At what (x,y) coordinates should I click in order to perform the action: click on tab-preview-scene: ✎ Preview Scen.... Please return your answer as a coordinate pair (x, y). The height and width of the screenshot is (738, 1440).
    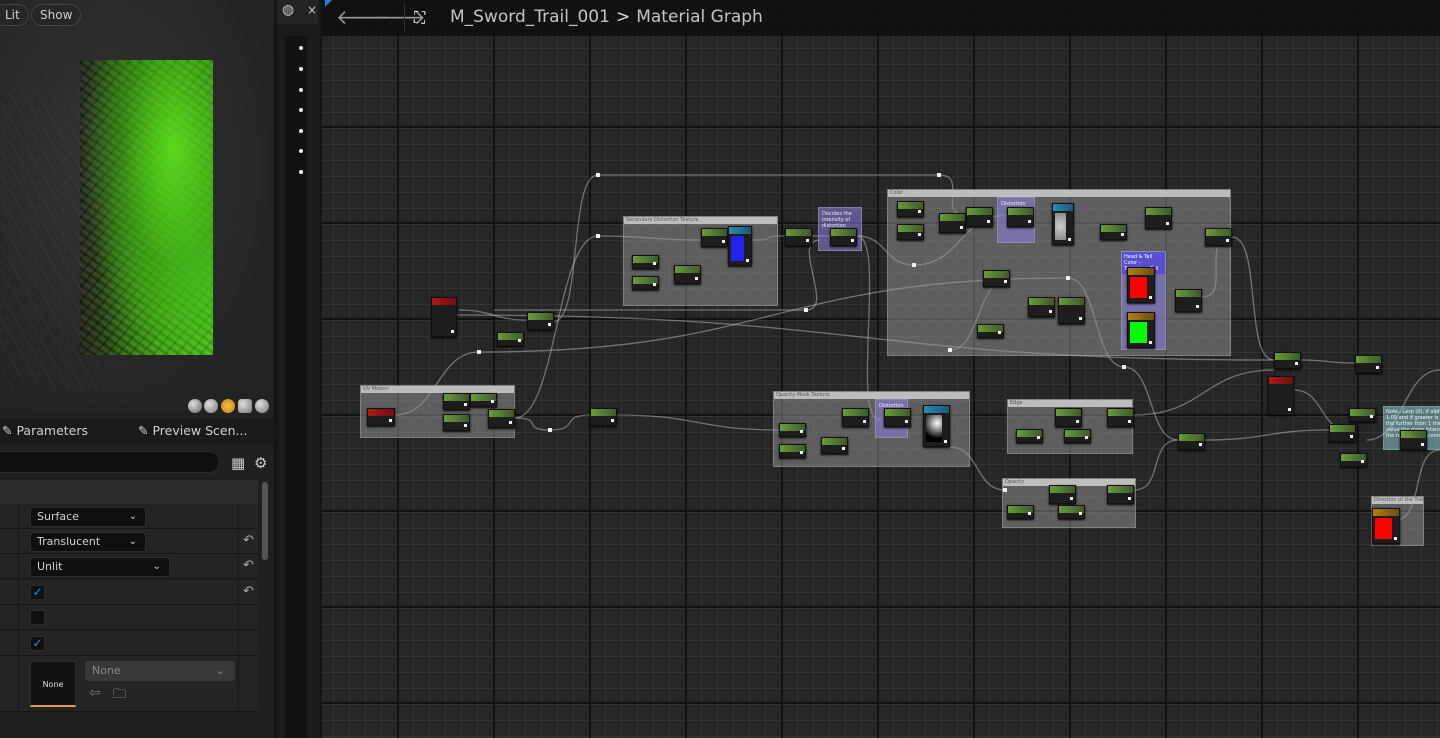
    Looking at the image, I should click on (192, 430).